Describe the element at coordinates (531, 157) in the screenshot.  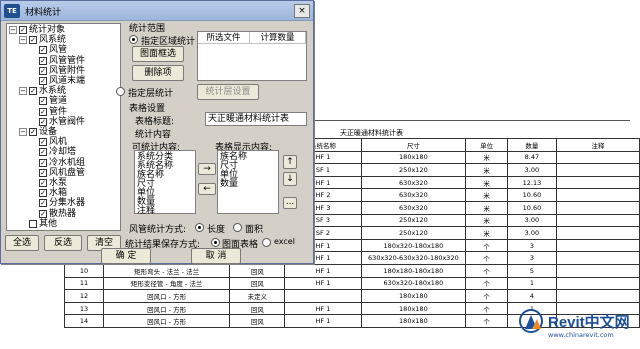
I see `table-cell: 8.47` at that location.